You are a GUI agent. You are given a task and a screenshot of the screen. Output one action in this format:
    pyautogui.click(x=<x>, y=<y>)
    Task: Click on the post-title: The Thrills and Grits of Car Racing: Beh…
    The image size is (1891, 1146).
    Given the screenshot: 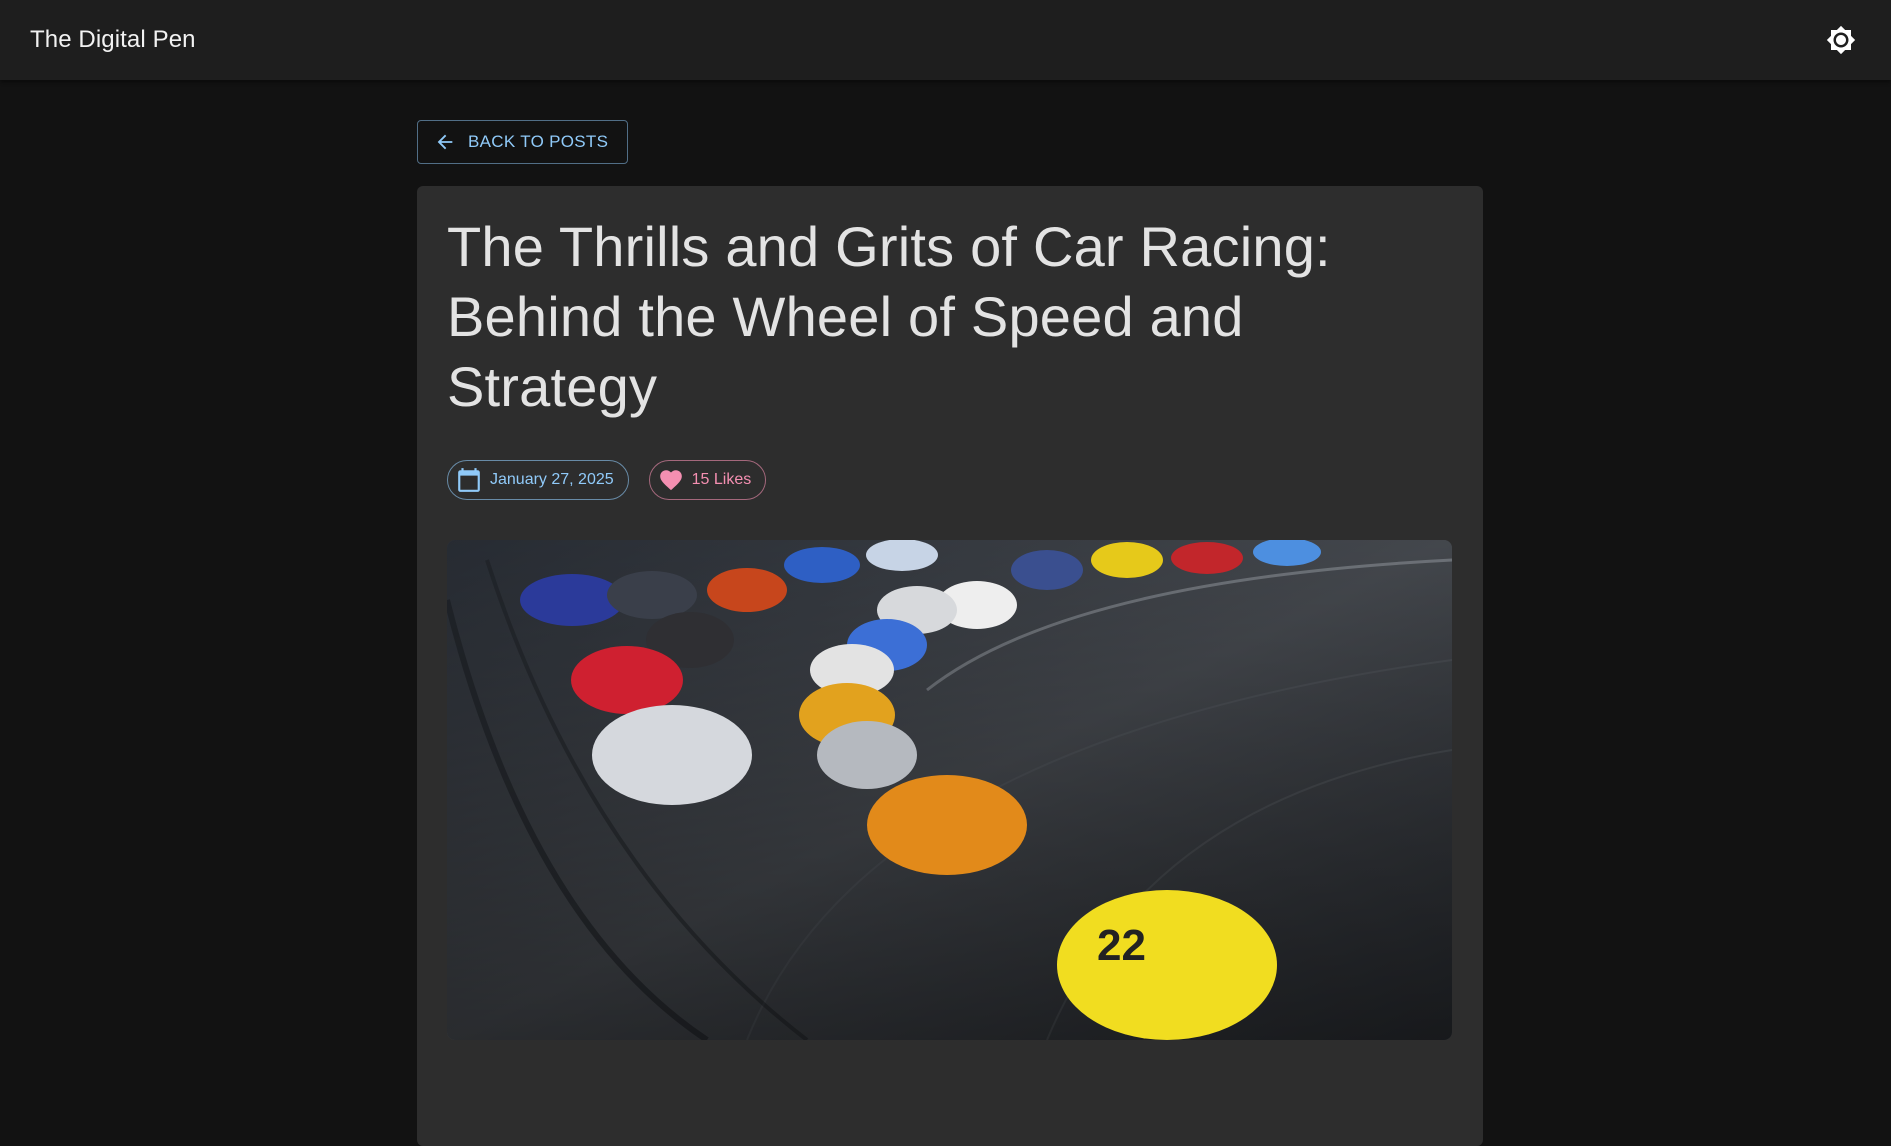 What is the action you would take?
    pyautogui.click(x=889, y=316)
    